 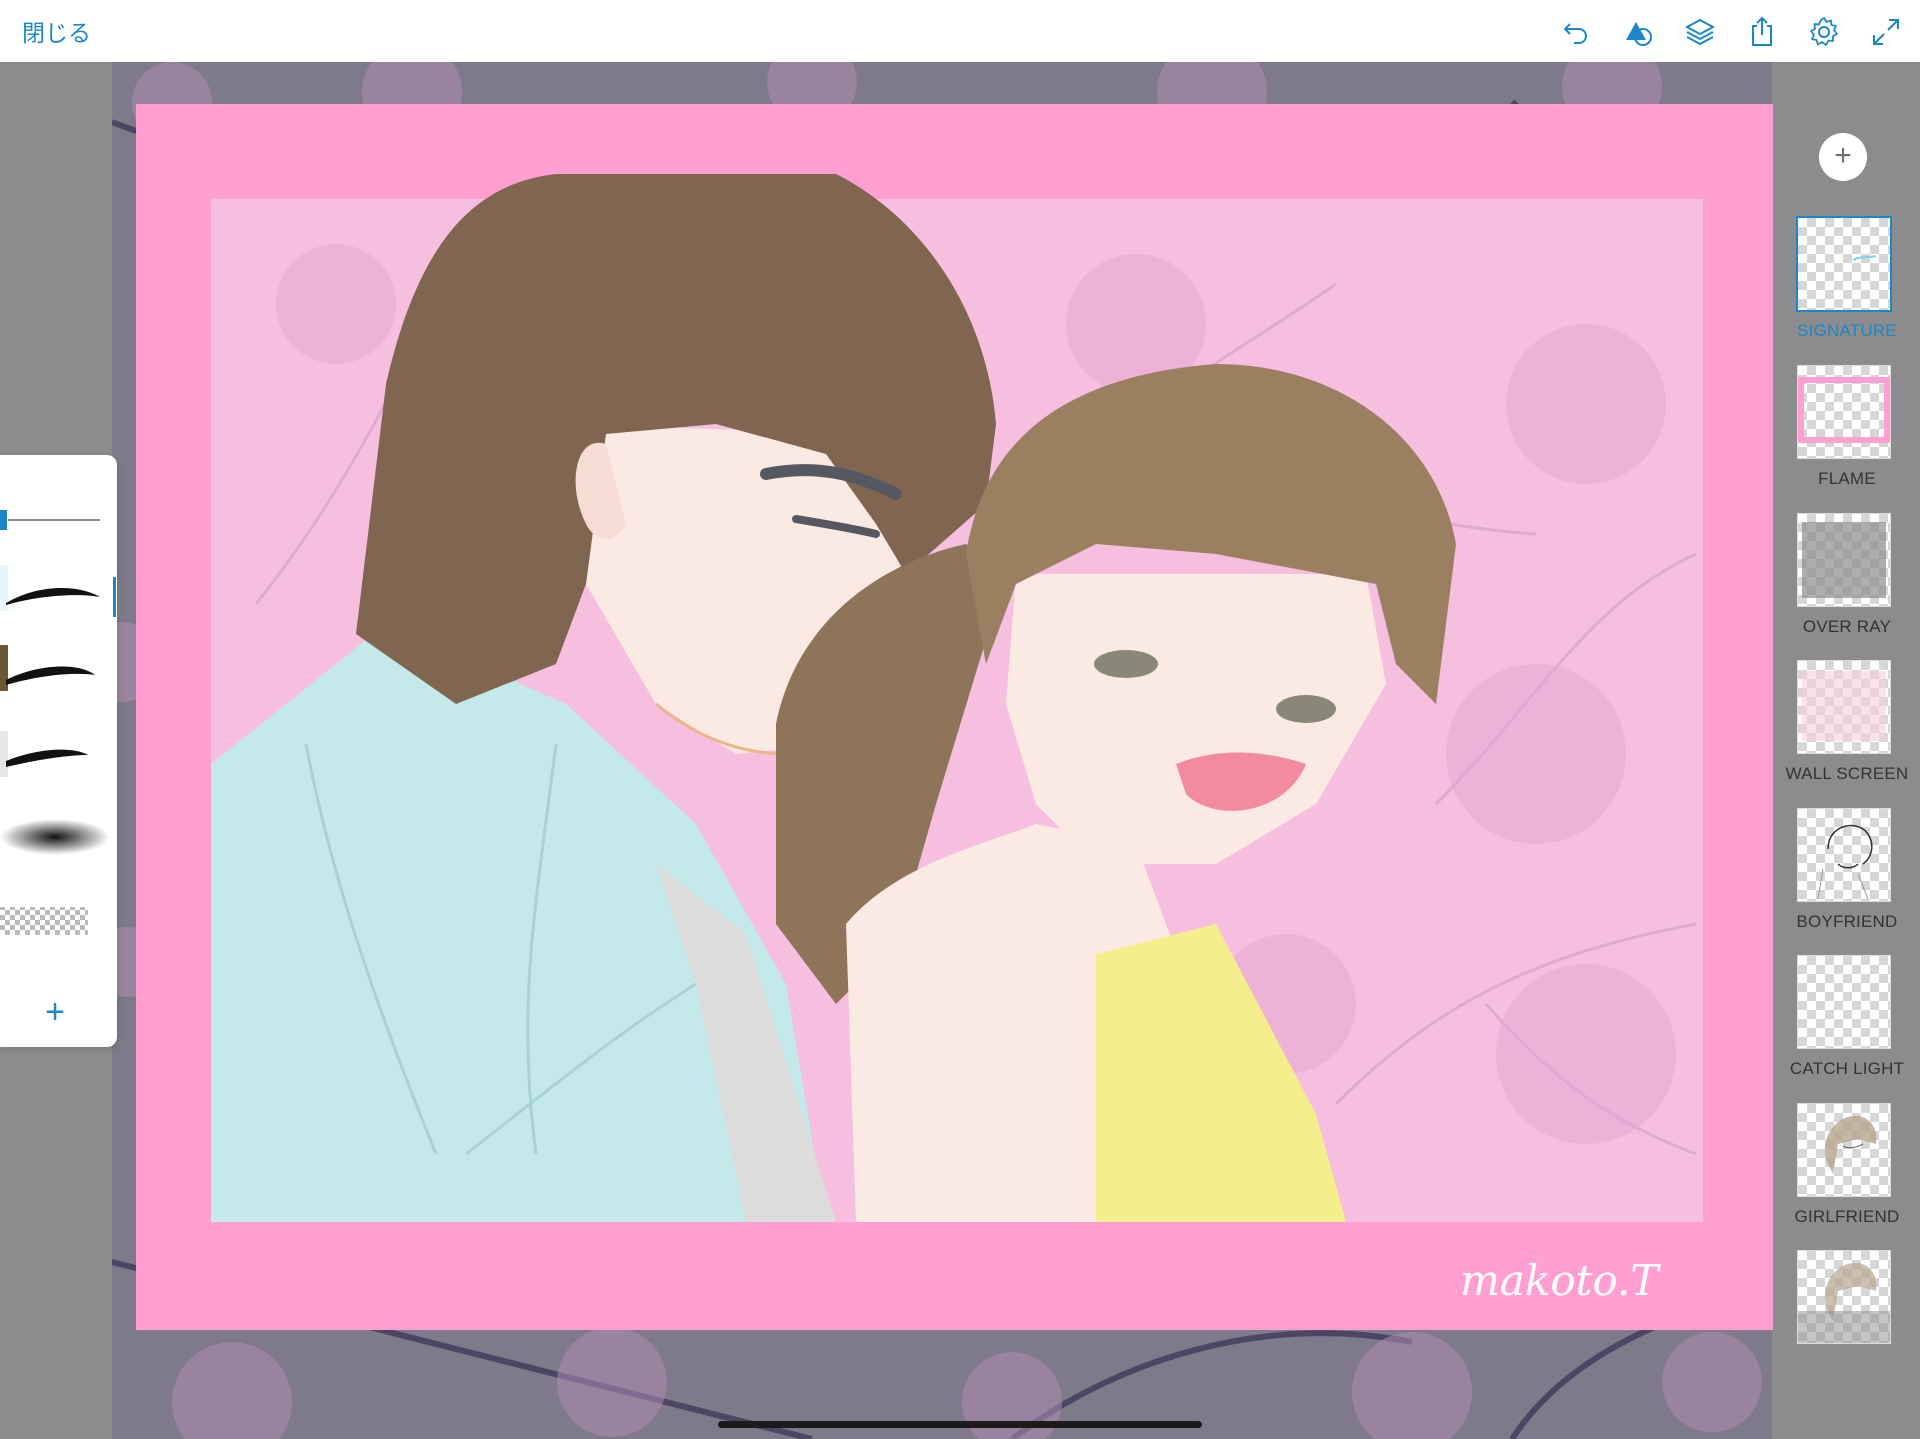 I want to click on layer-signature: SIGNATURE, so click(x=1847, y=290).